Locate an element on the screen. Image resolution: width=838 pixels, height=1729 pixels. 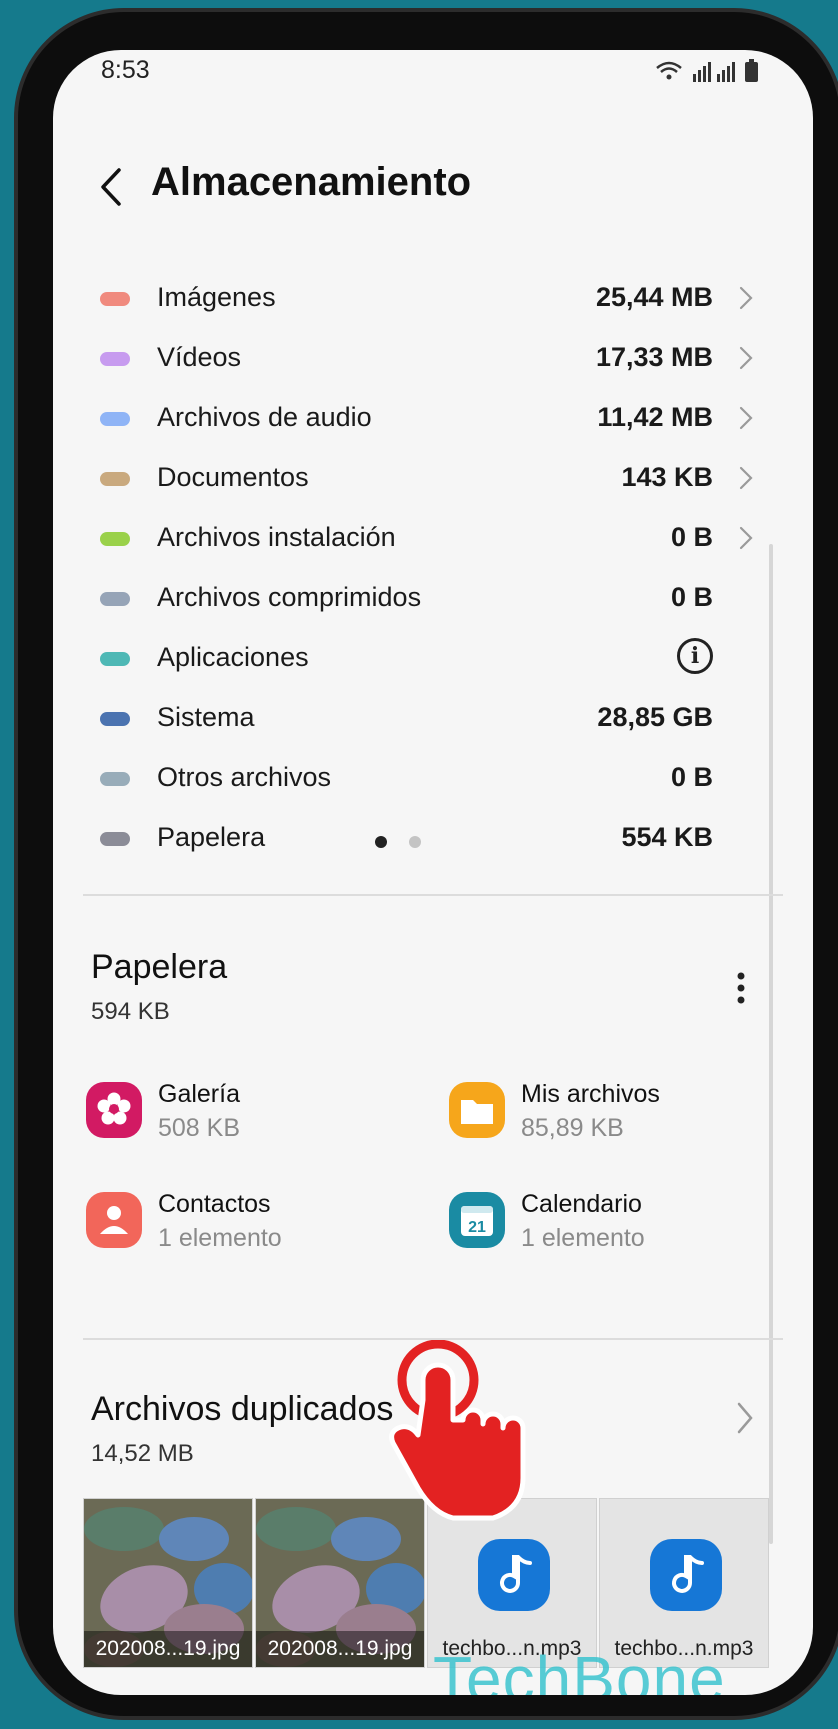
category-size: 11,42 MB is located at coordinates (655, 417).